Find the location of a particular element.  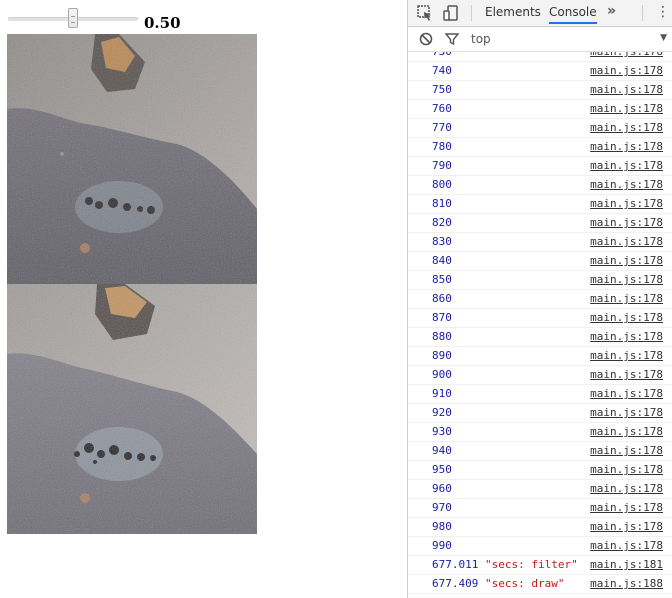

log-message: 990 is located at coordinates (442, 545).